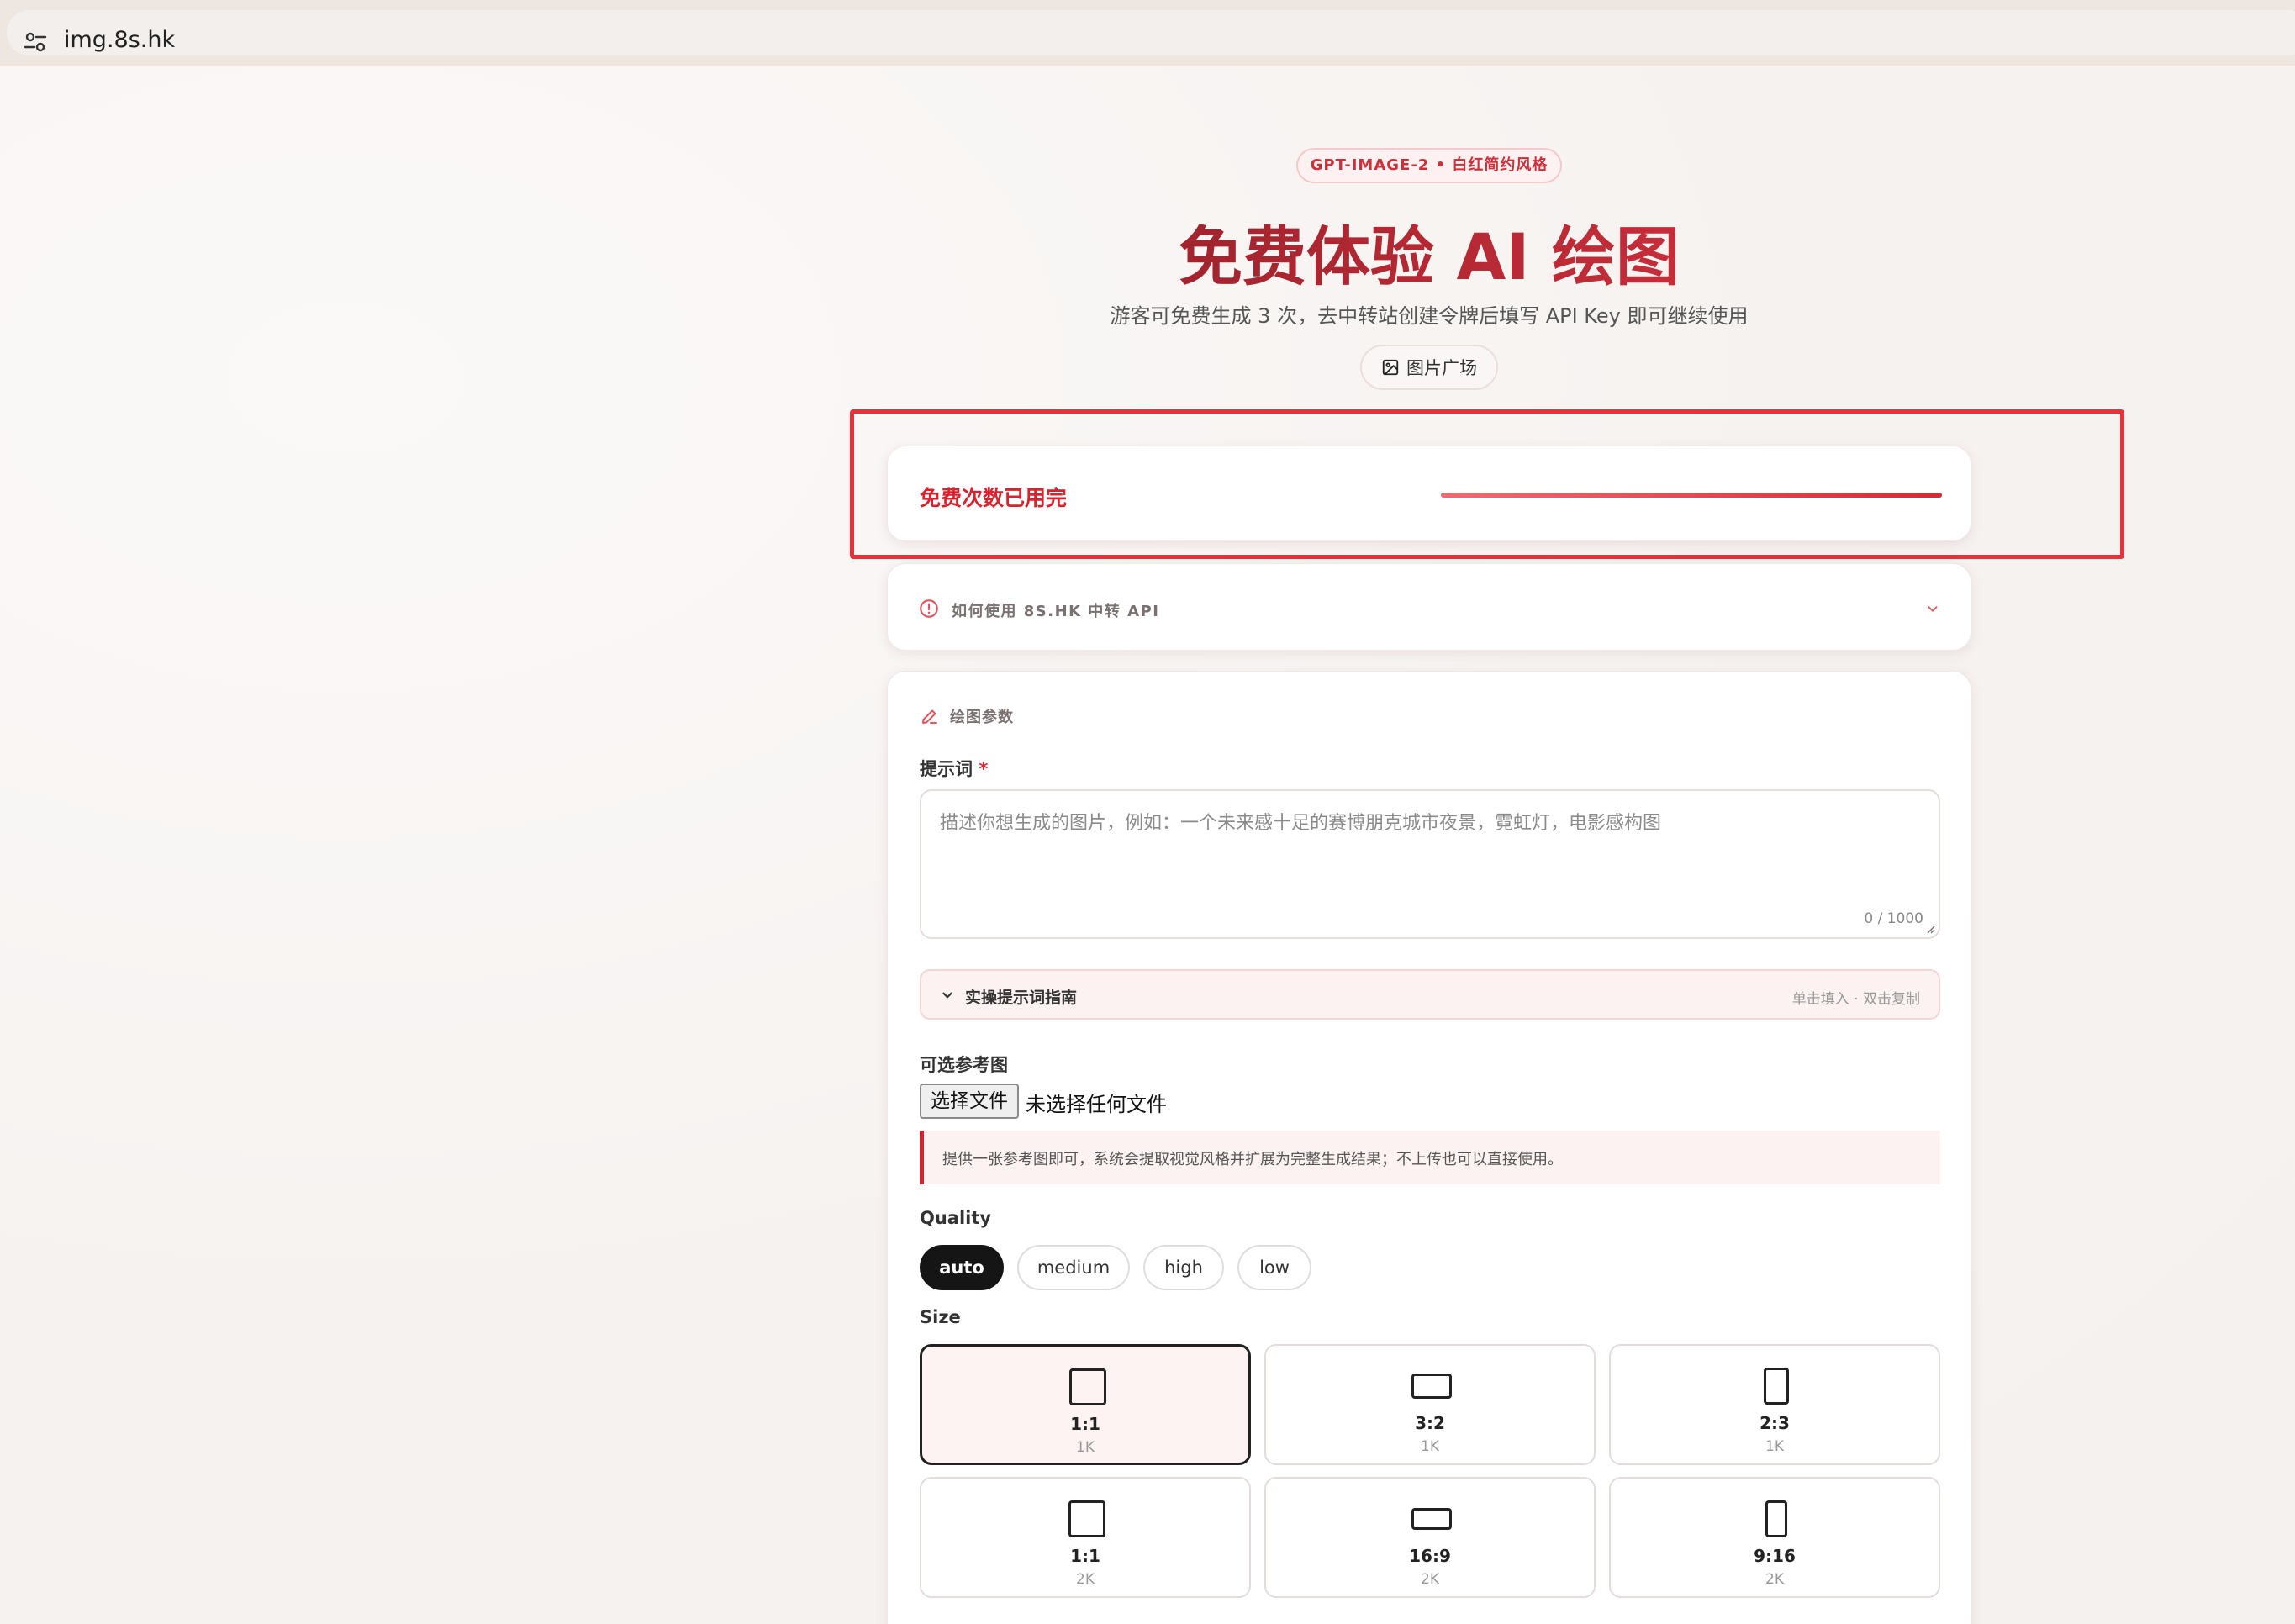 This screenshot has height=1624, width=2295. Describe the element at coordinates (1429, 165) in the screenshot. I see `model-badge: GPT-IMAGE-2 • 白红简约风格` at that location.